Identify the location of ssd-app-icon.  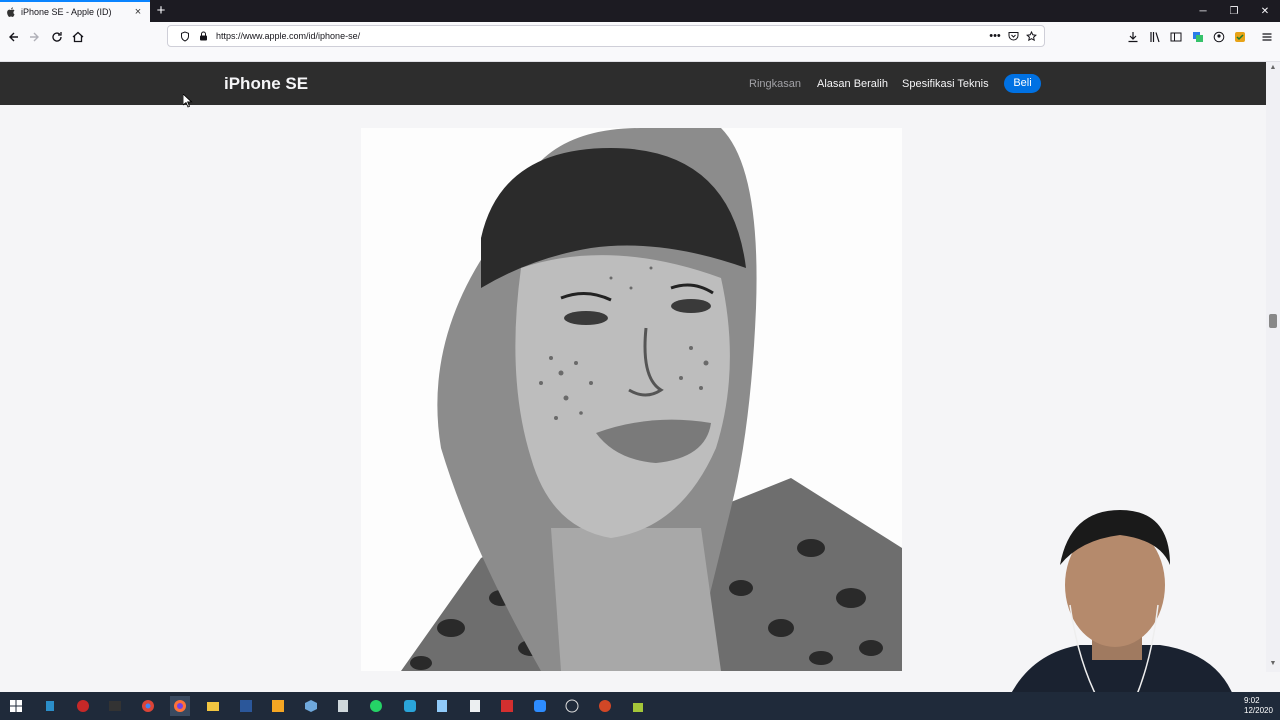
(115, 706).